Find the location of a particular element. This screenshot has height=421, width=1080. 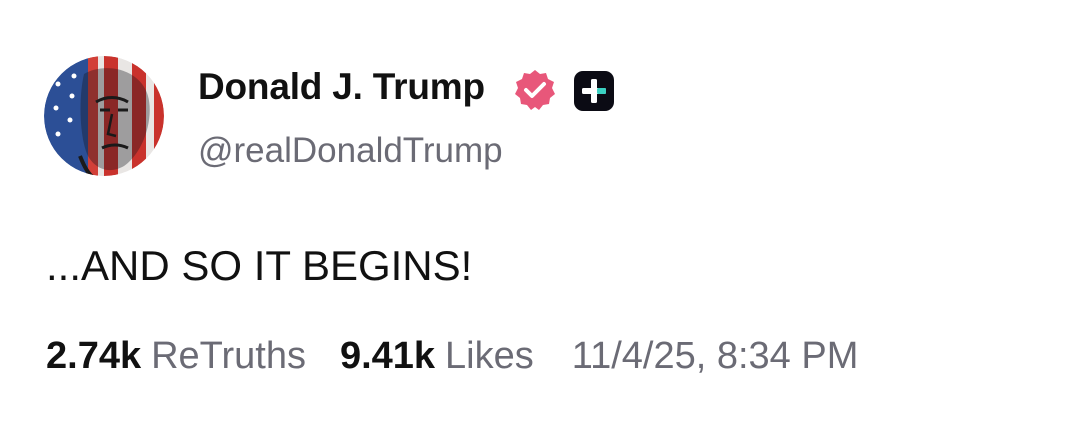

post-timestamp: 11/4/25, 8:34 PM is located at coordinates (715, 356).